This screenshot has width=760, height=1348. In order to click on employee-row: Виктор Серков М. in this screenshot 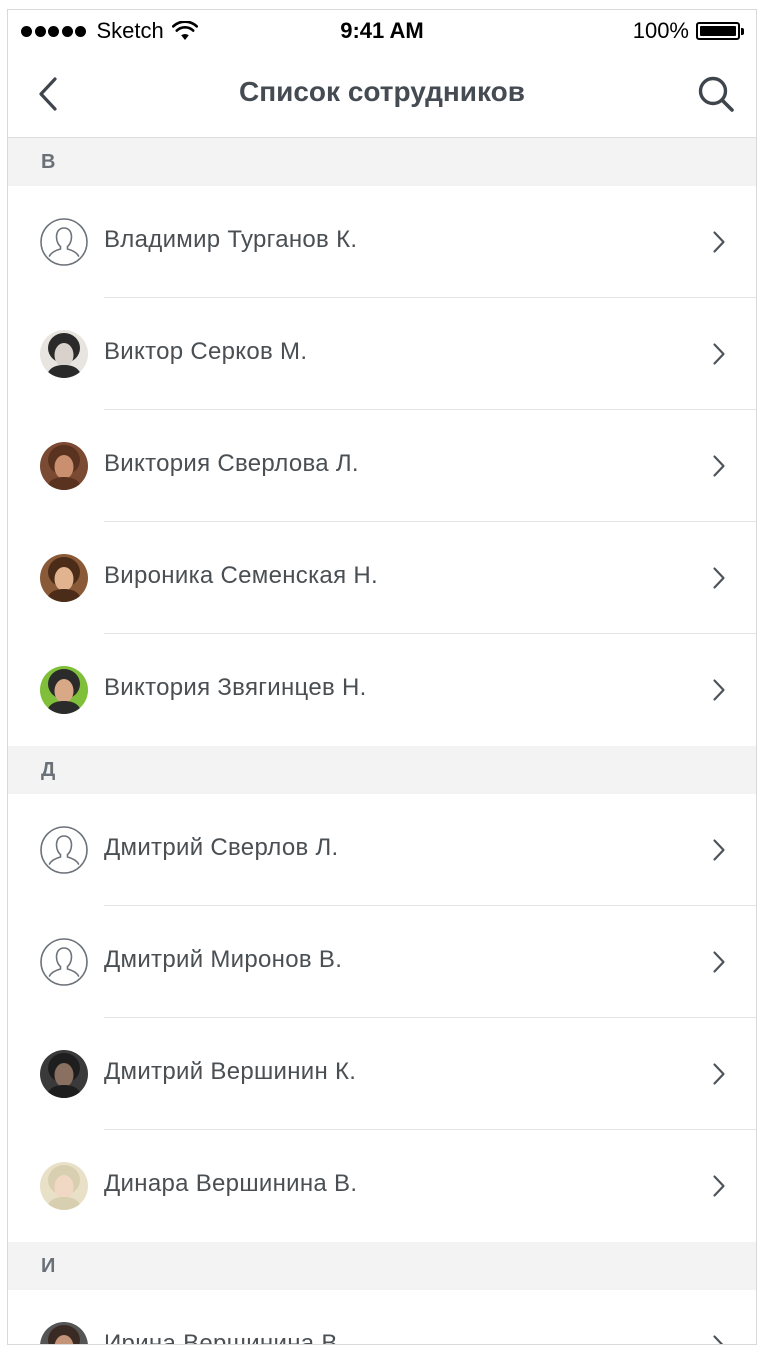, I will do `click(382, 354)`.